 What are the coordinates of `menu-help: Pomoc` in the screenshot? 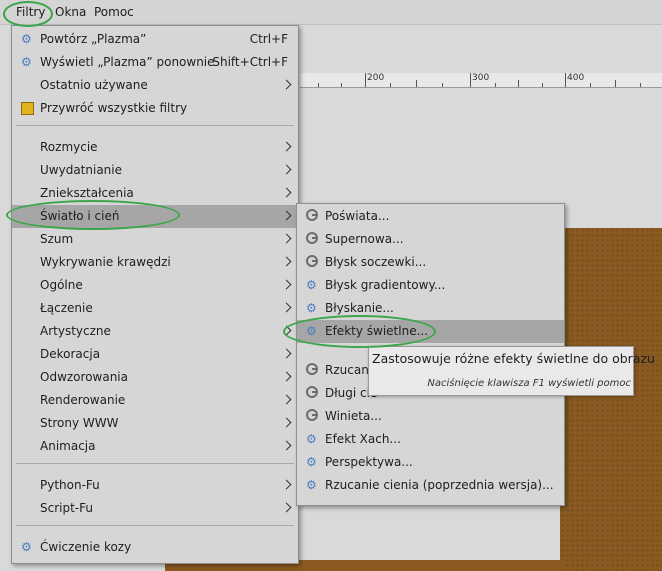 It's located at (114, 12).